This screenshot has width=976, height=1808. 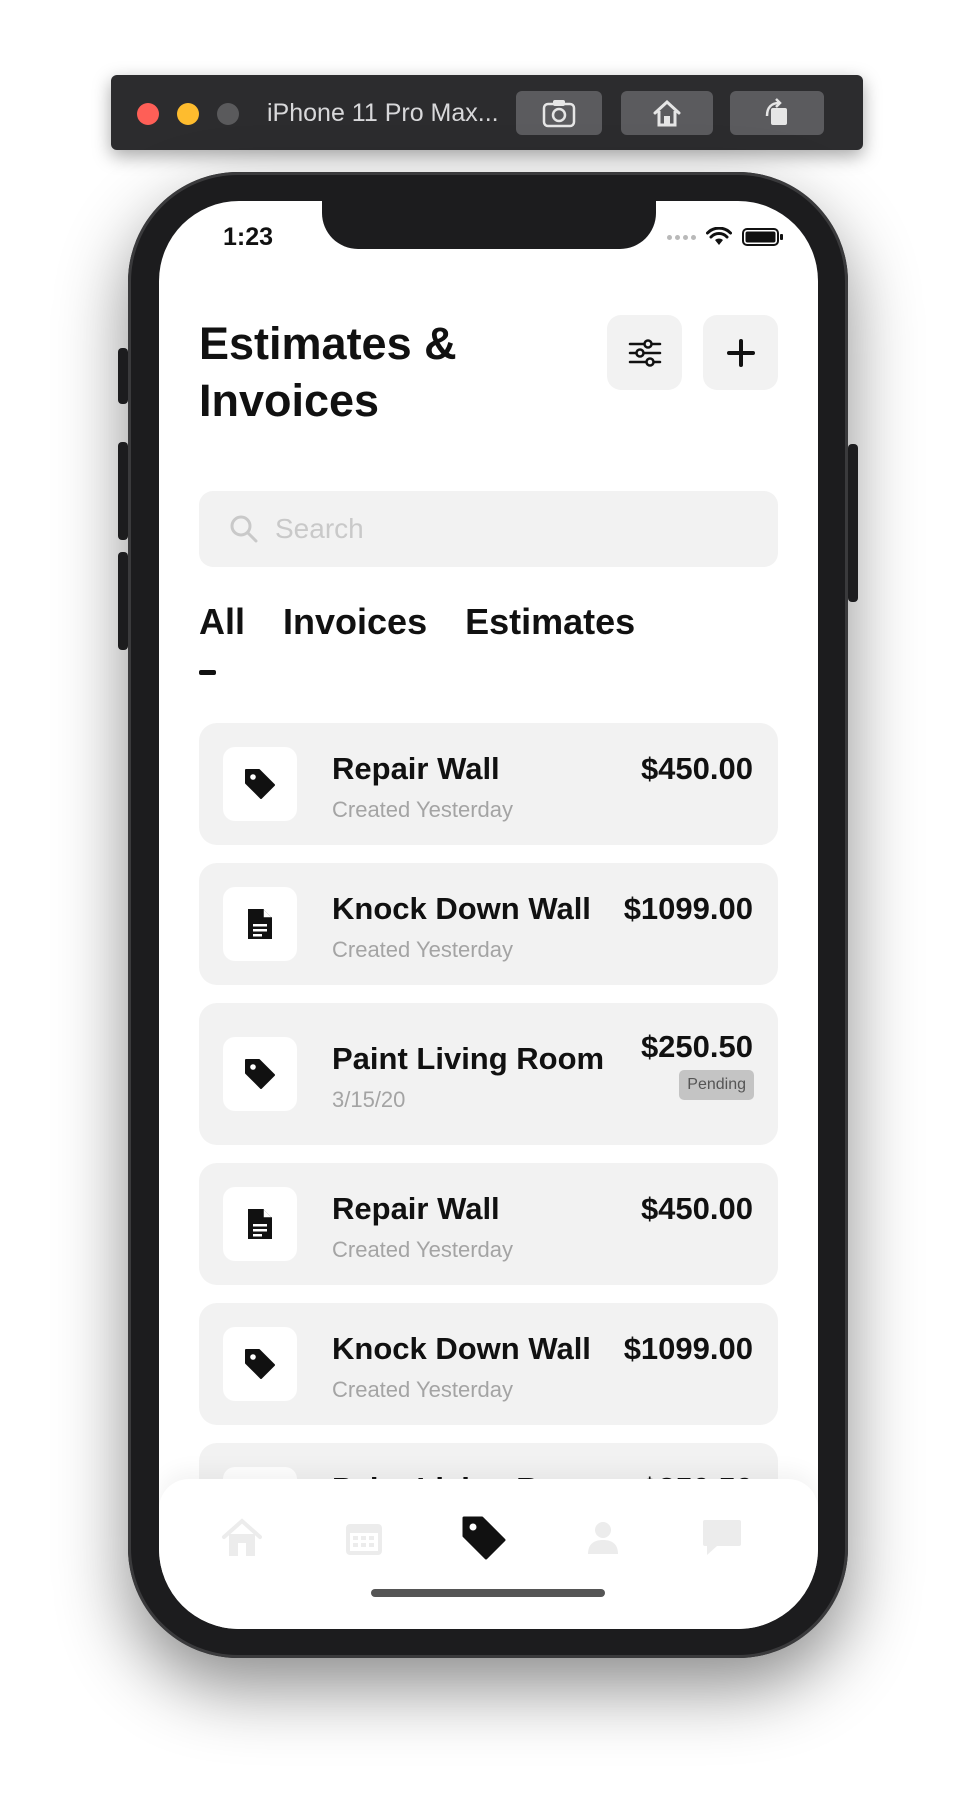 What do you see at coordinates (716, 1085) in the screenshot?
I see `status-badge: Pending` at bounding box center [716, 1085].